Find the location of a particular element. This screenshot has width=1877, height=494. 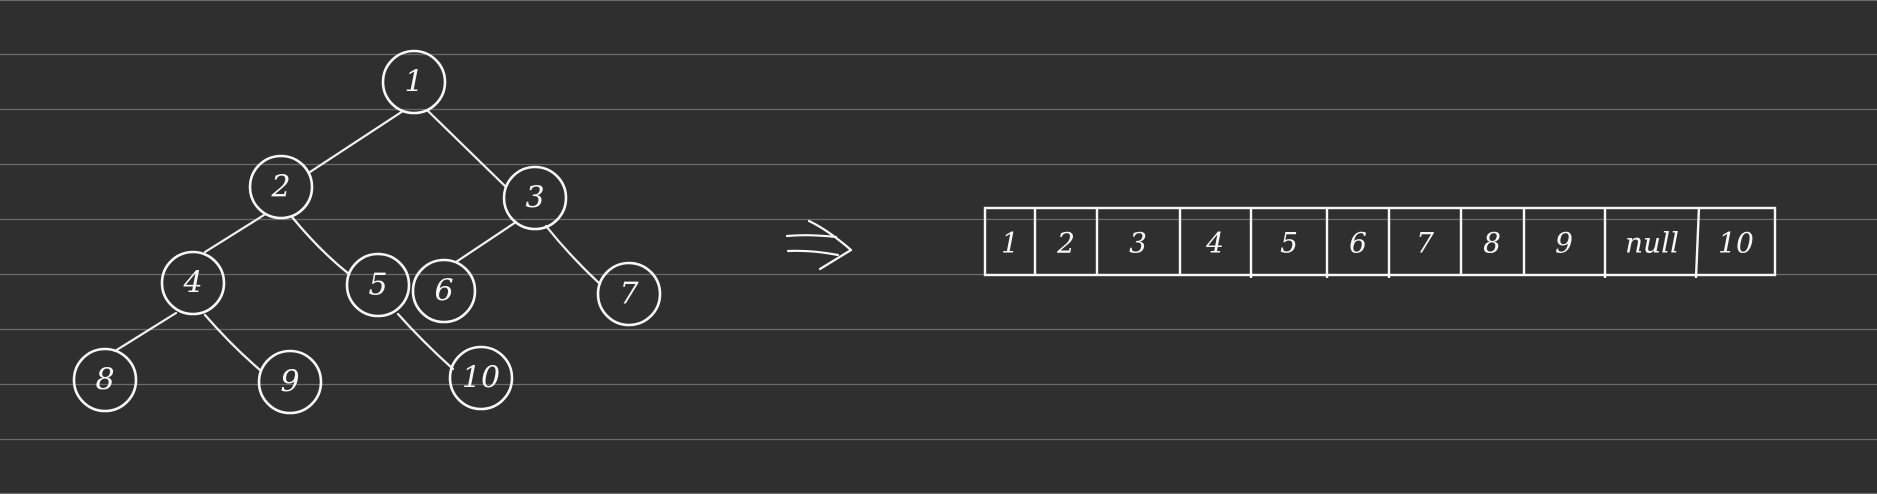

tree-node-8: 8 is located at coordinates (105, 380).